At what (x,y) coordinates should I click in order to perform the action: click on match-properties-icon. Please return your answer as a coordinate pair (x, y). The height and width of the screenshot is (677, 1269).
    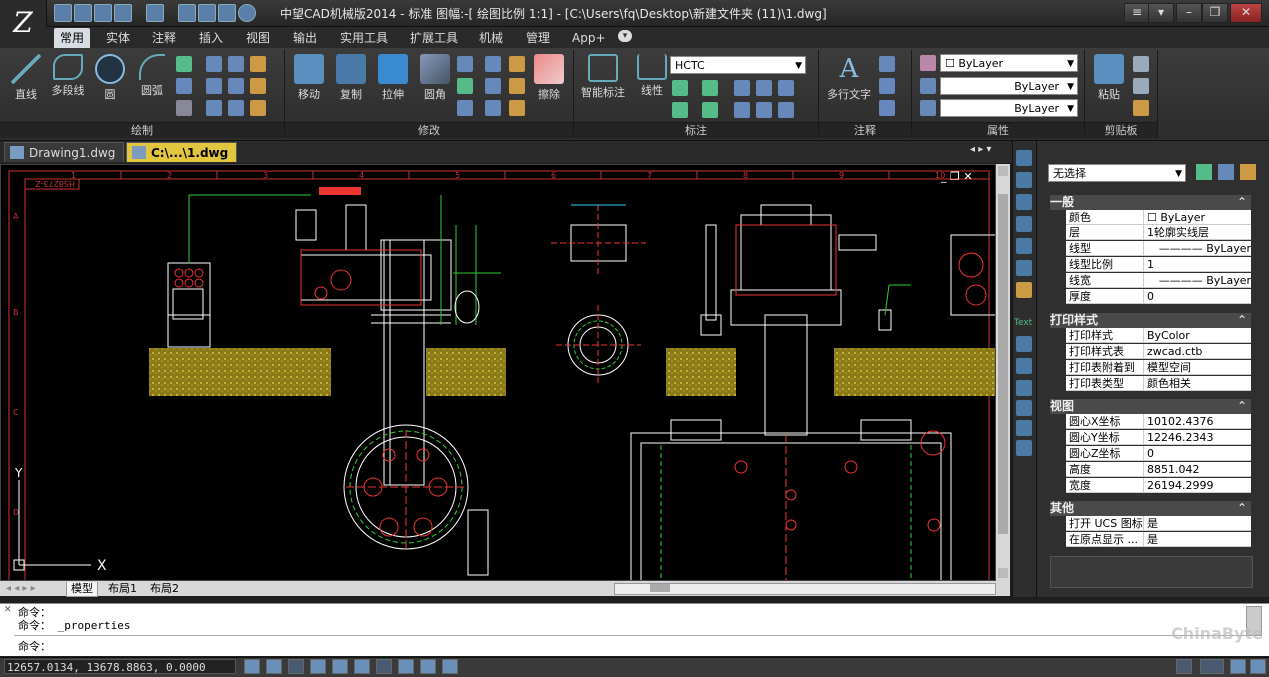
    Looking at the image, I should click on (928, 63).